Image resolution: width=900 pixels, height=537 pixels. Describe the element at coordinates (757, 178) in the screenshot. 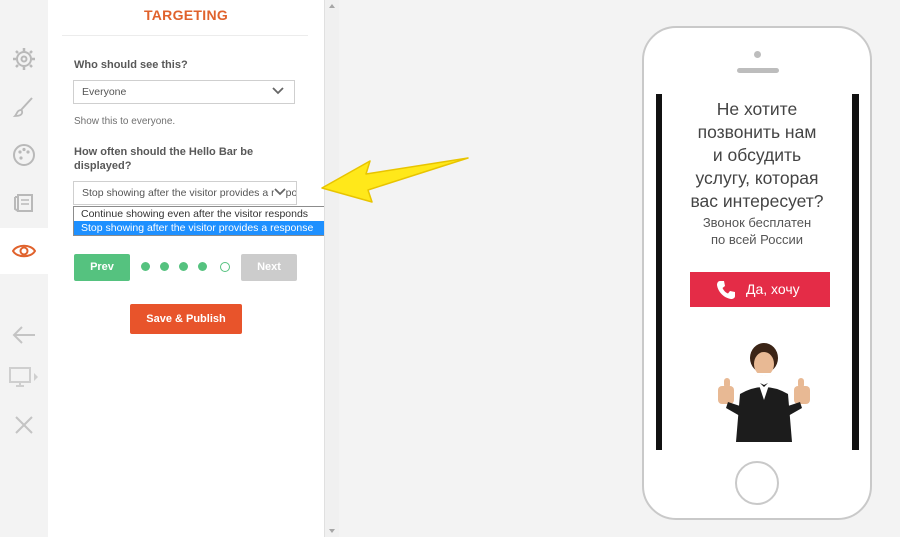

I see `headline-line: услугу, которая` at that location.